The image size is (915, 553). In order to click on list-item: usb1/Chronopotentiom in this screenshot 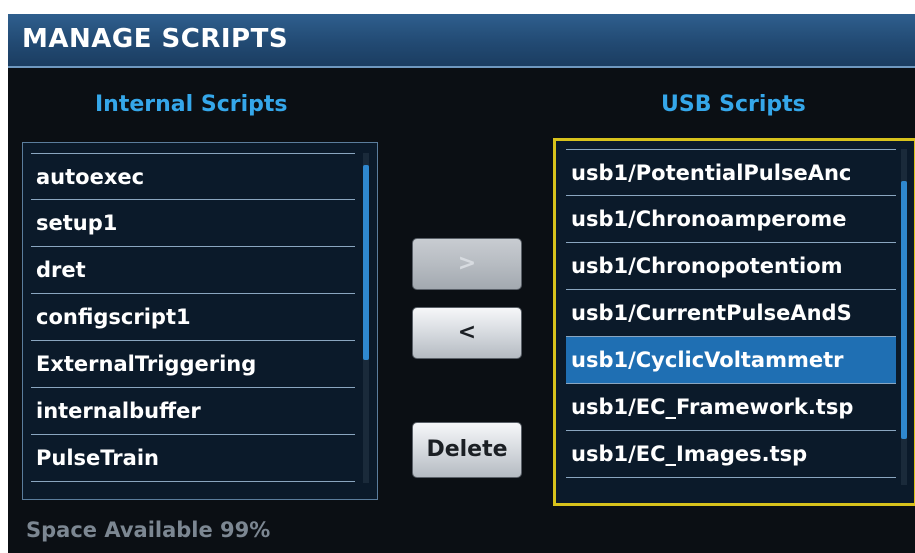, I will do `click(731, 266)`.